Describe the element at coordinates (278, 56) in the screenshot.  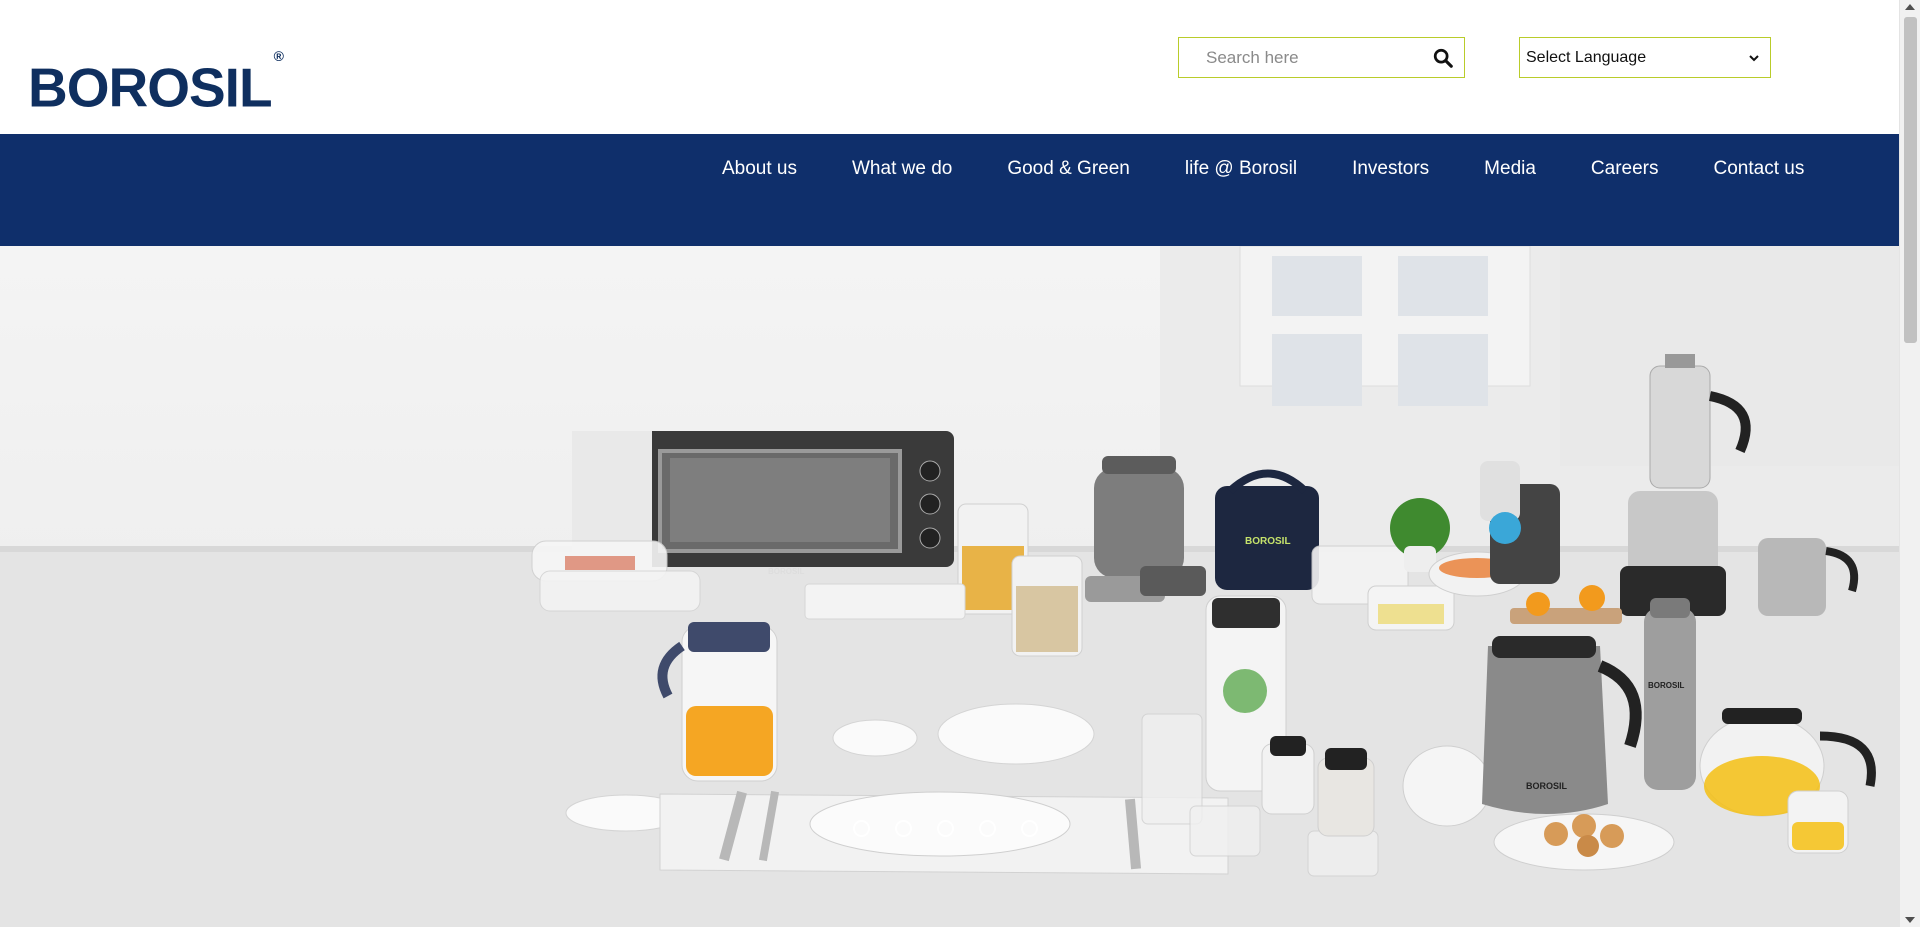
I see `registered-mark: ®` at that location.